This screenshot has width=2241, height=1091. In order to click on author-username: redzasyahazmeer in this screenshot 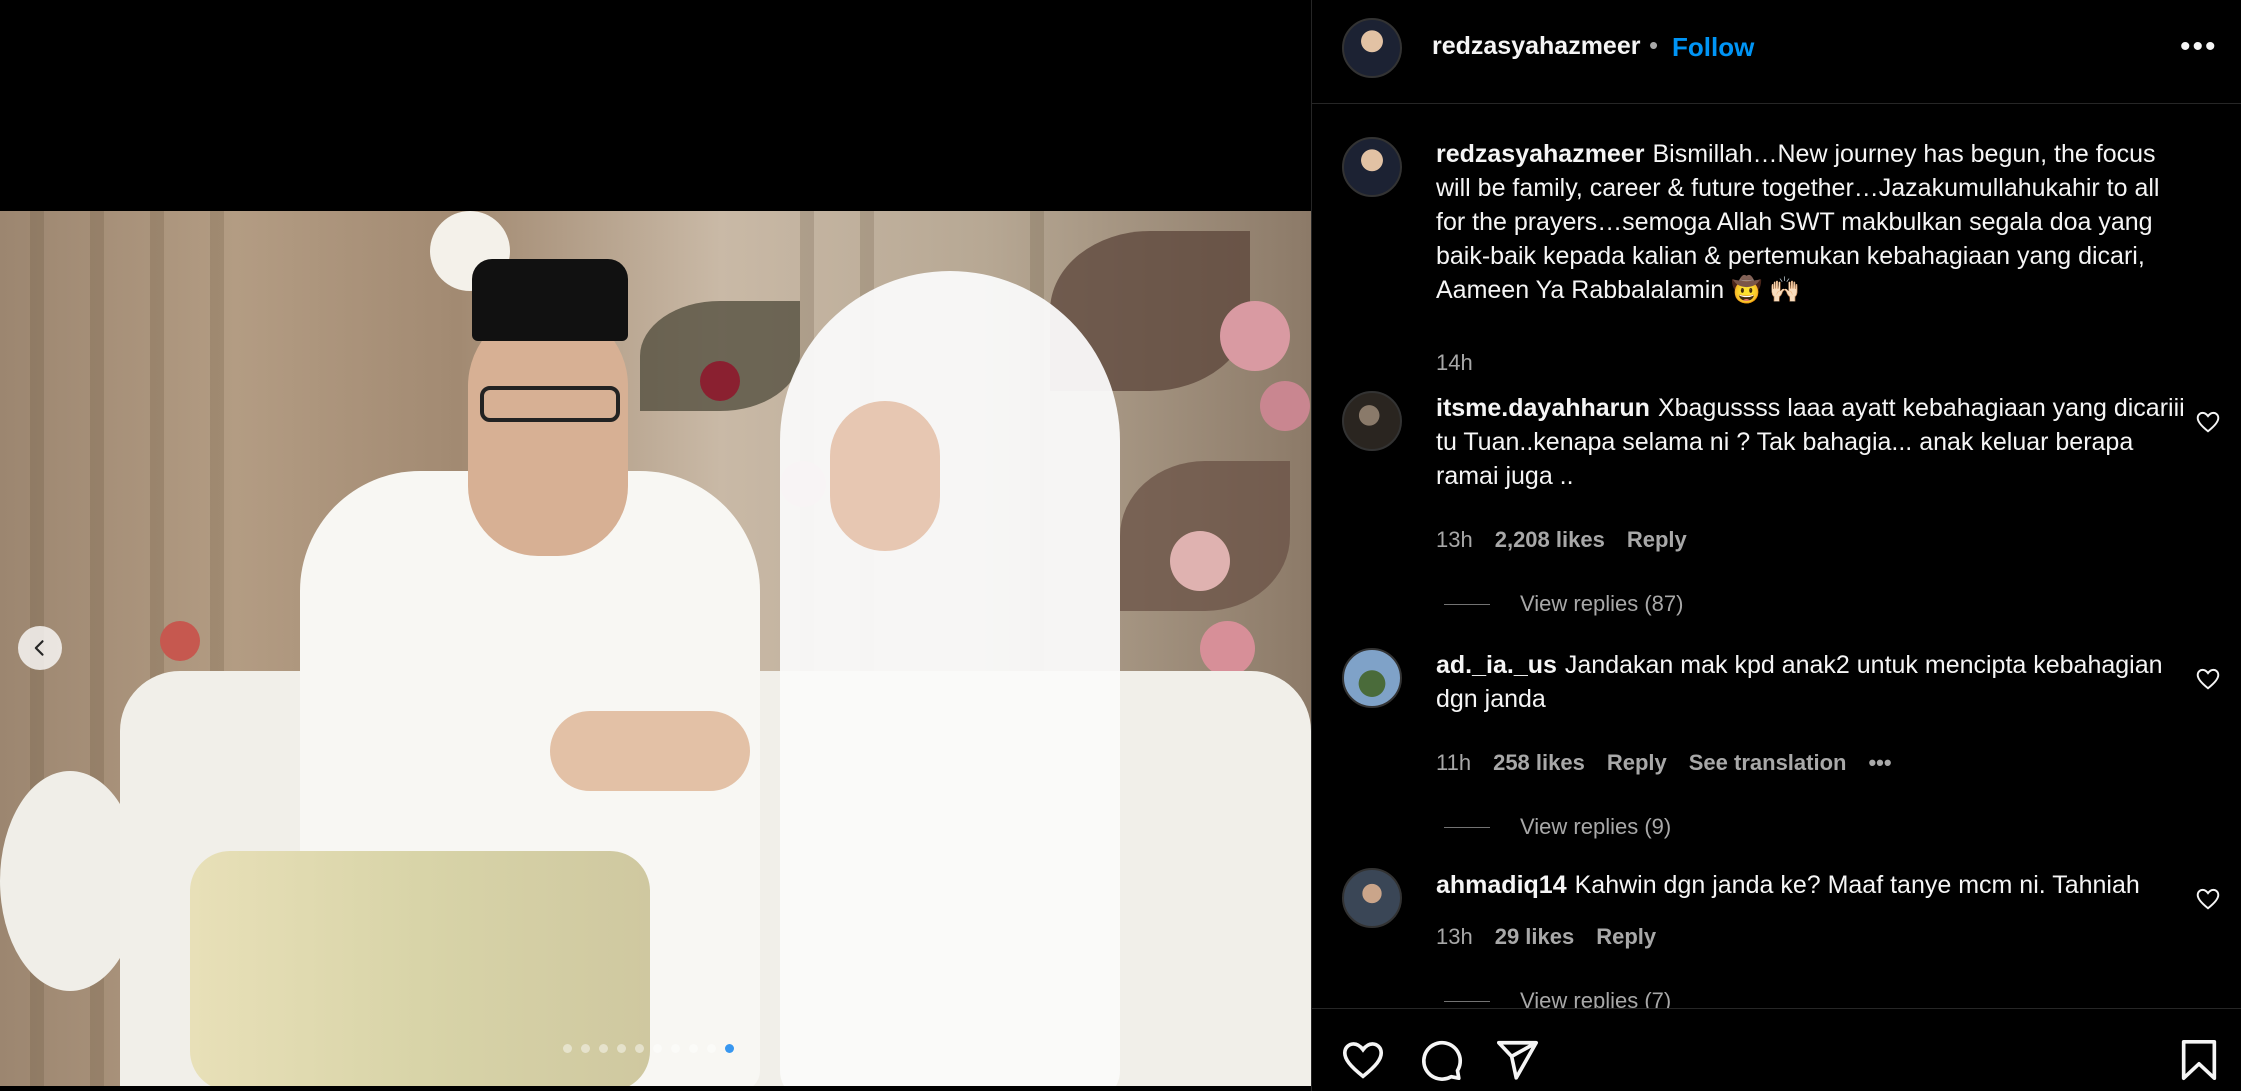, I will do `click(1536, 46)`.